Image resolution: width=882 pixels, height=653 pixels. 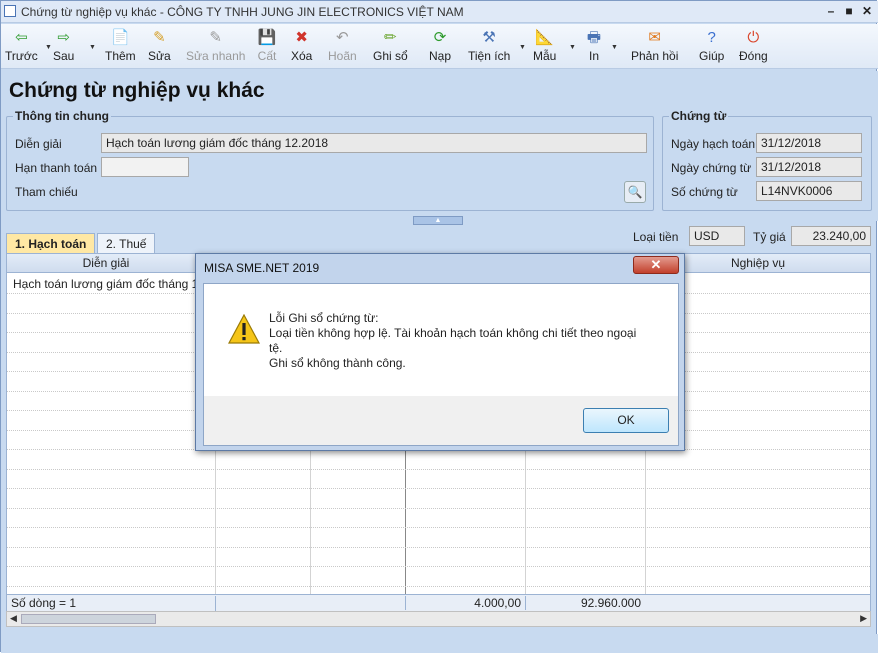 What do you see at coordinates (51, 243) in the screenshot?
I see `tab-accounting: 1. Hạch toán` at bounding box center [51, 243].